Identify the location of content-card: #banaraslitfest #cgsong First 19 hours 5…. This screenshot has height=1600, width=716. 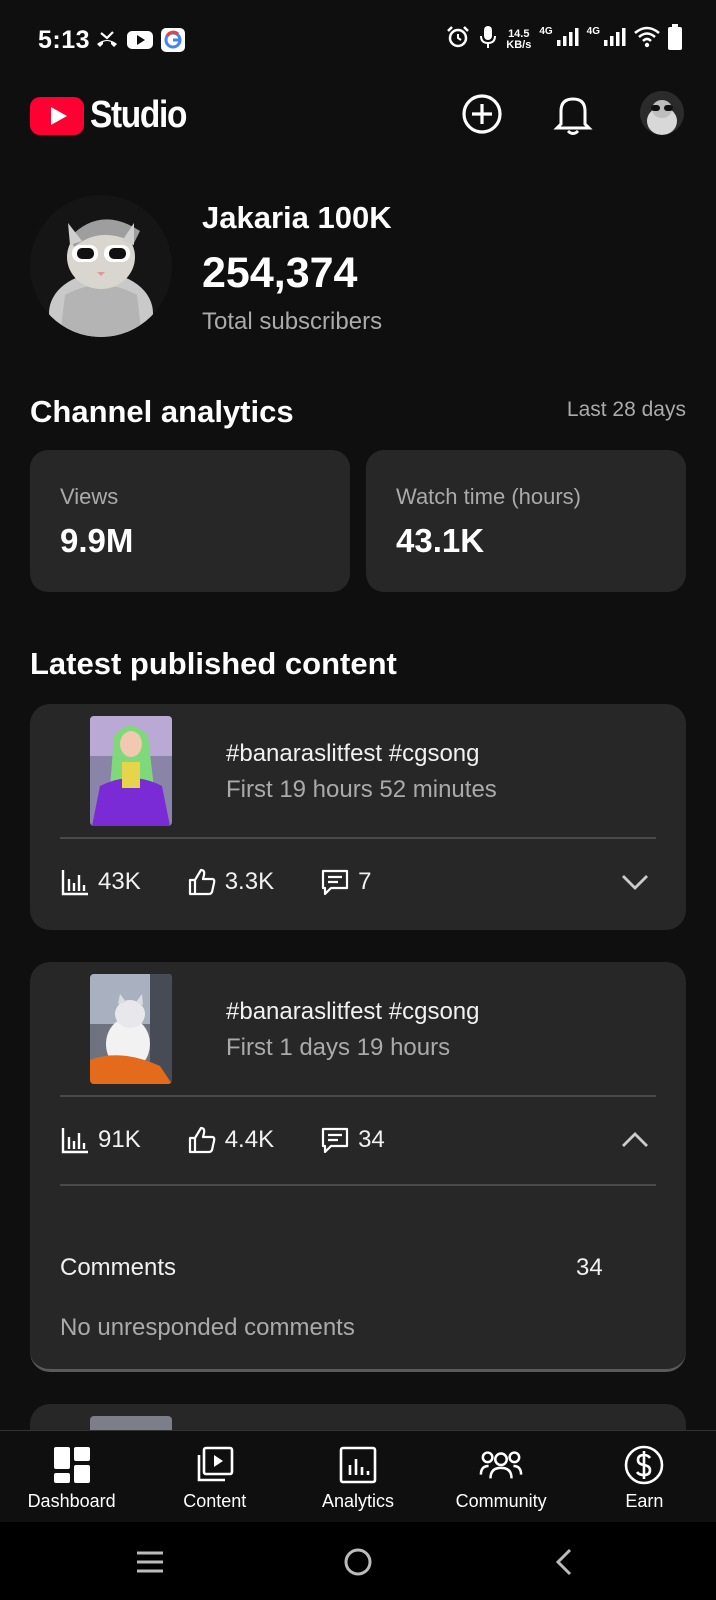
(358, 817).